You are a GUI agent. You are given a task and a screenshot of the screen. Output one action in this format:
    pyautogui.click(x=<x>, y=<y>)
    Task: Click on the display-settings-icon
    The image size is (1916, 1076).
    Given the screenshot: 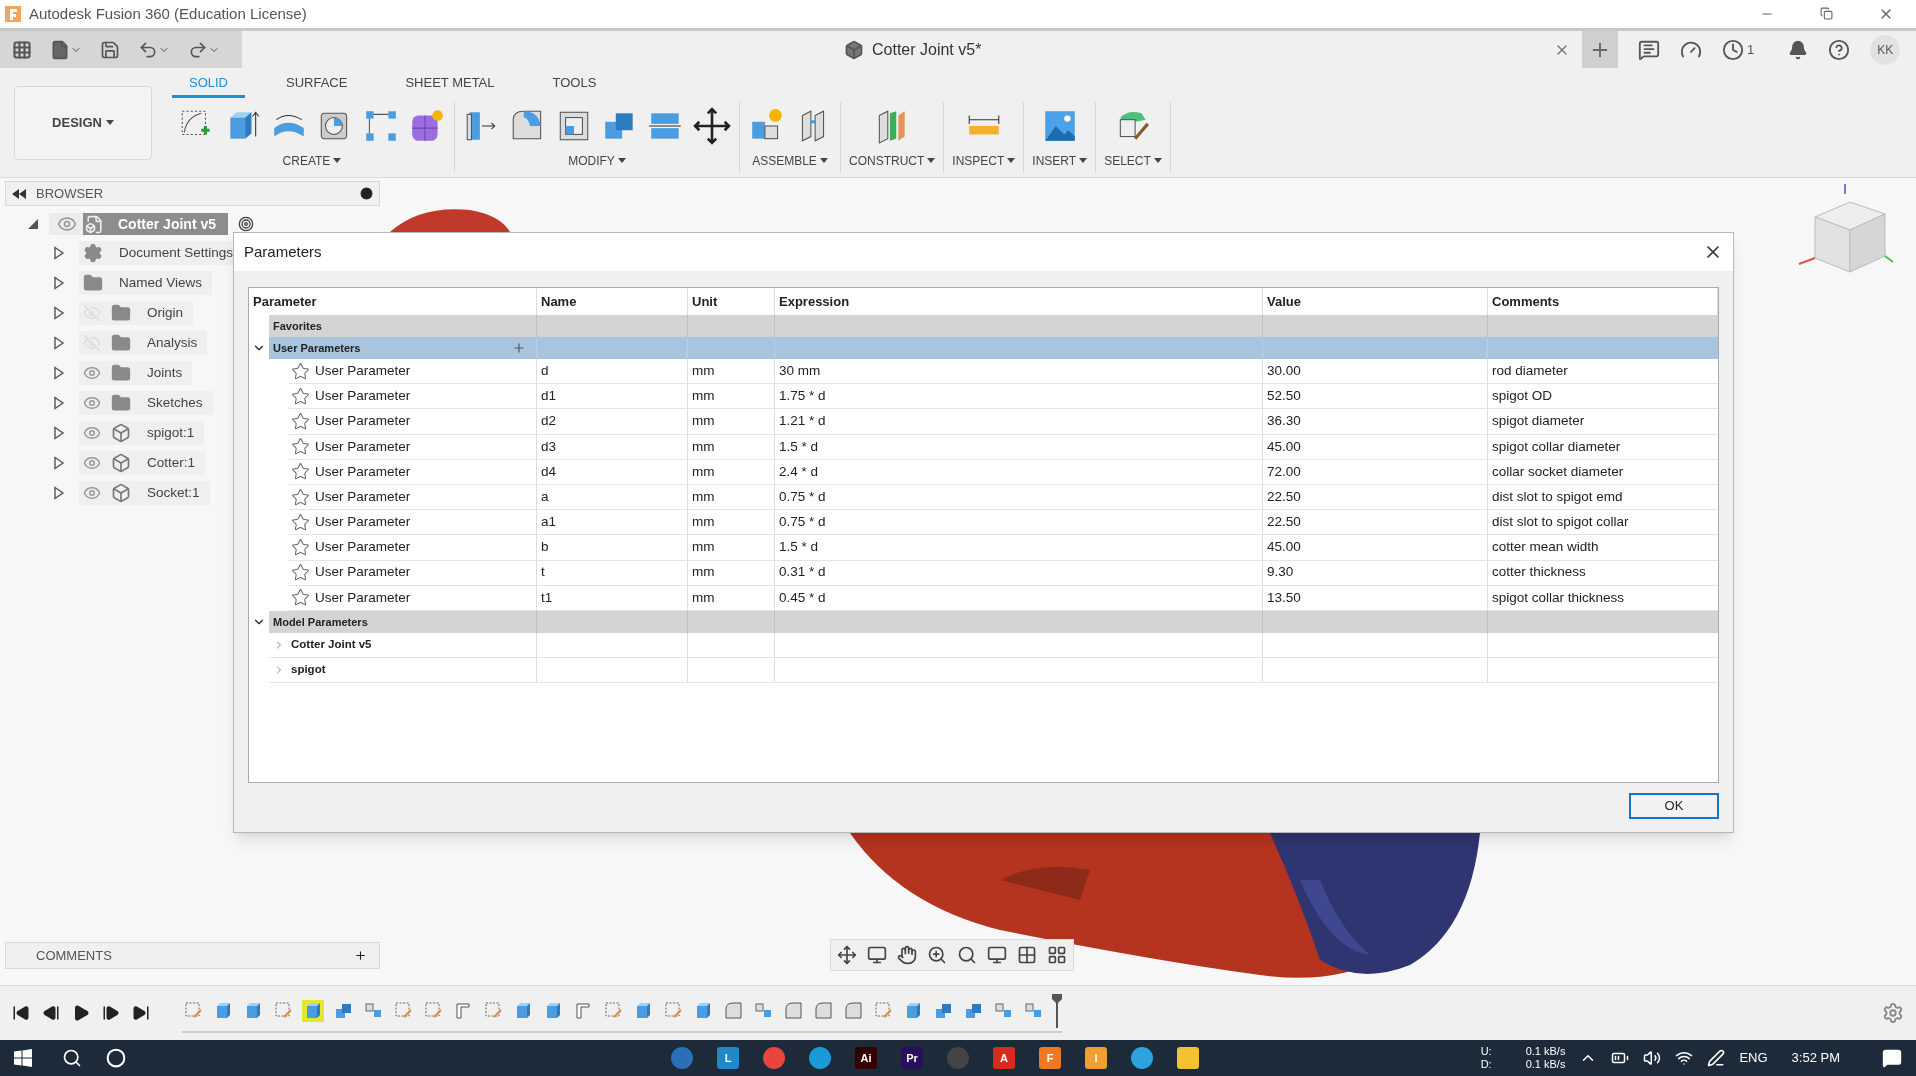 What is the action you would take?
    pyautogui.click(x=997, y=955)
    